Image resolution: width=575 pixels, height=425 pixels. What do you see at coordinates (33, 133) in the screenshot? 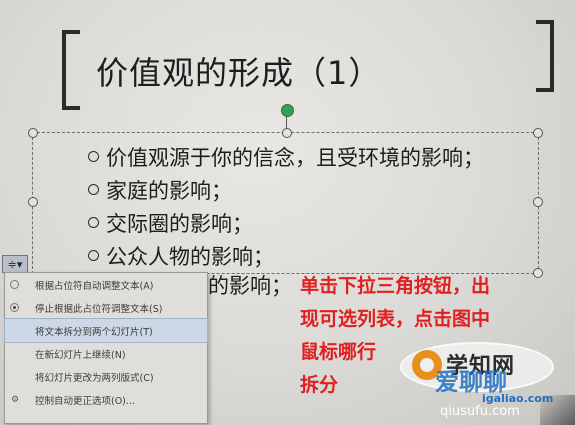
I see `resize-handle-top-left` at bounding box center [33, 133].